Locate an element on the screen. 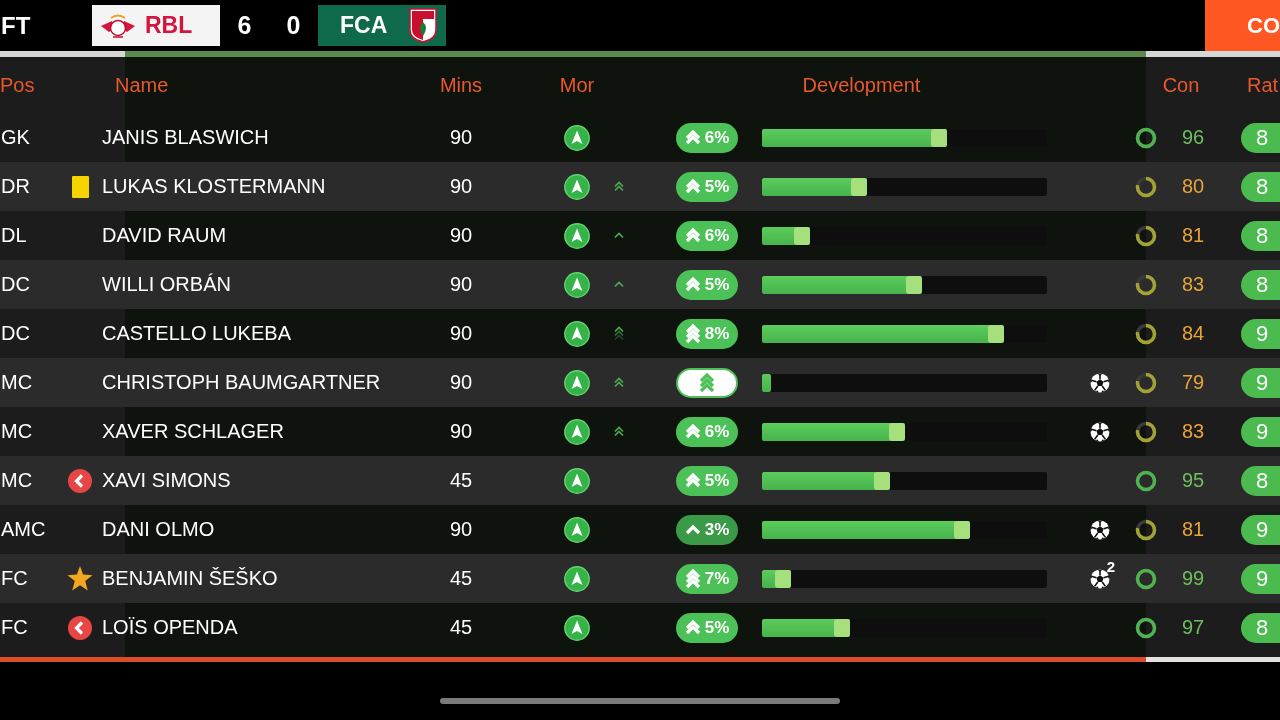 The height and width of the screenshot is (720, 1280). condition-value: 80 is located at coordinates (1193, 186).